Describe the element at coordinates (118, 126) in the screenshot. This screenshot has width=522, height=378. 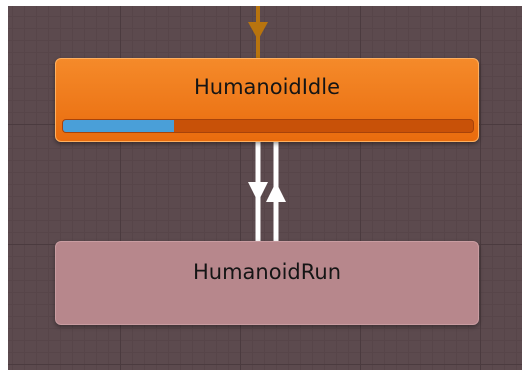
I see `state-progress-fill` at that location.